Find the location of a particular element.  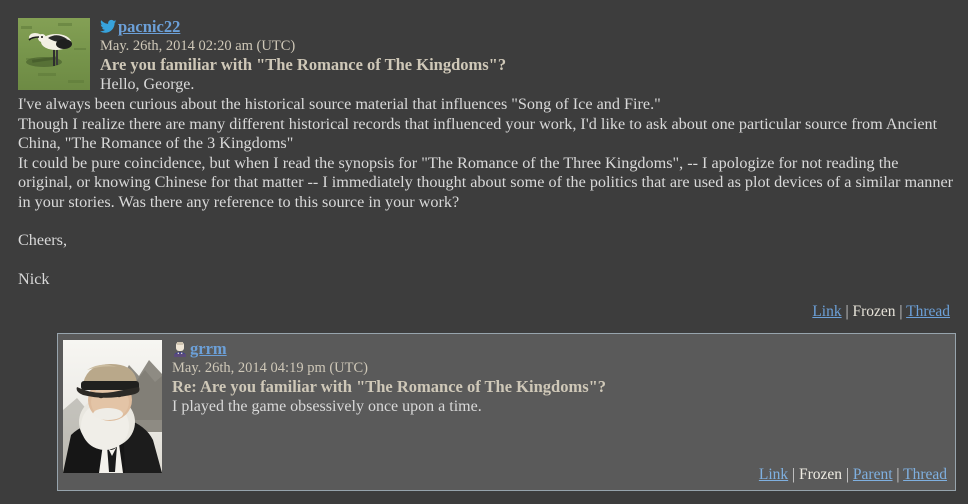

avatar is located at coordinates (54, 54).